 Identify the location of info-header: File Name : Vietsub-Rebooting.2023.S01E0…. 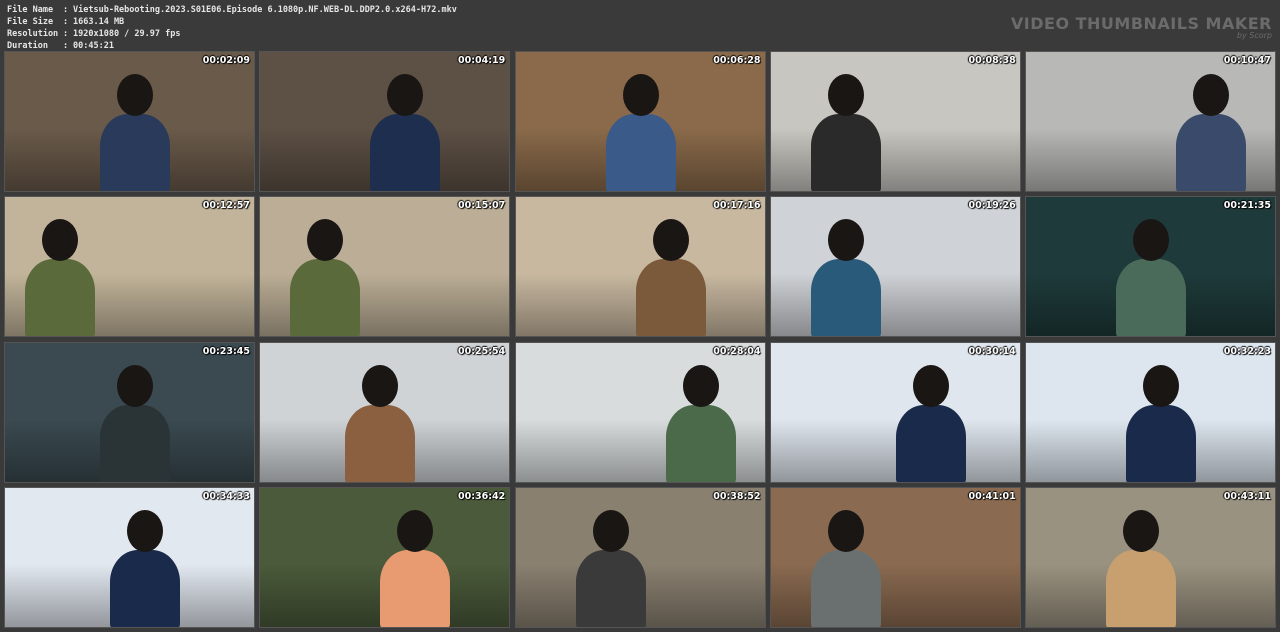
(640, 26).